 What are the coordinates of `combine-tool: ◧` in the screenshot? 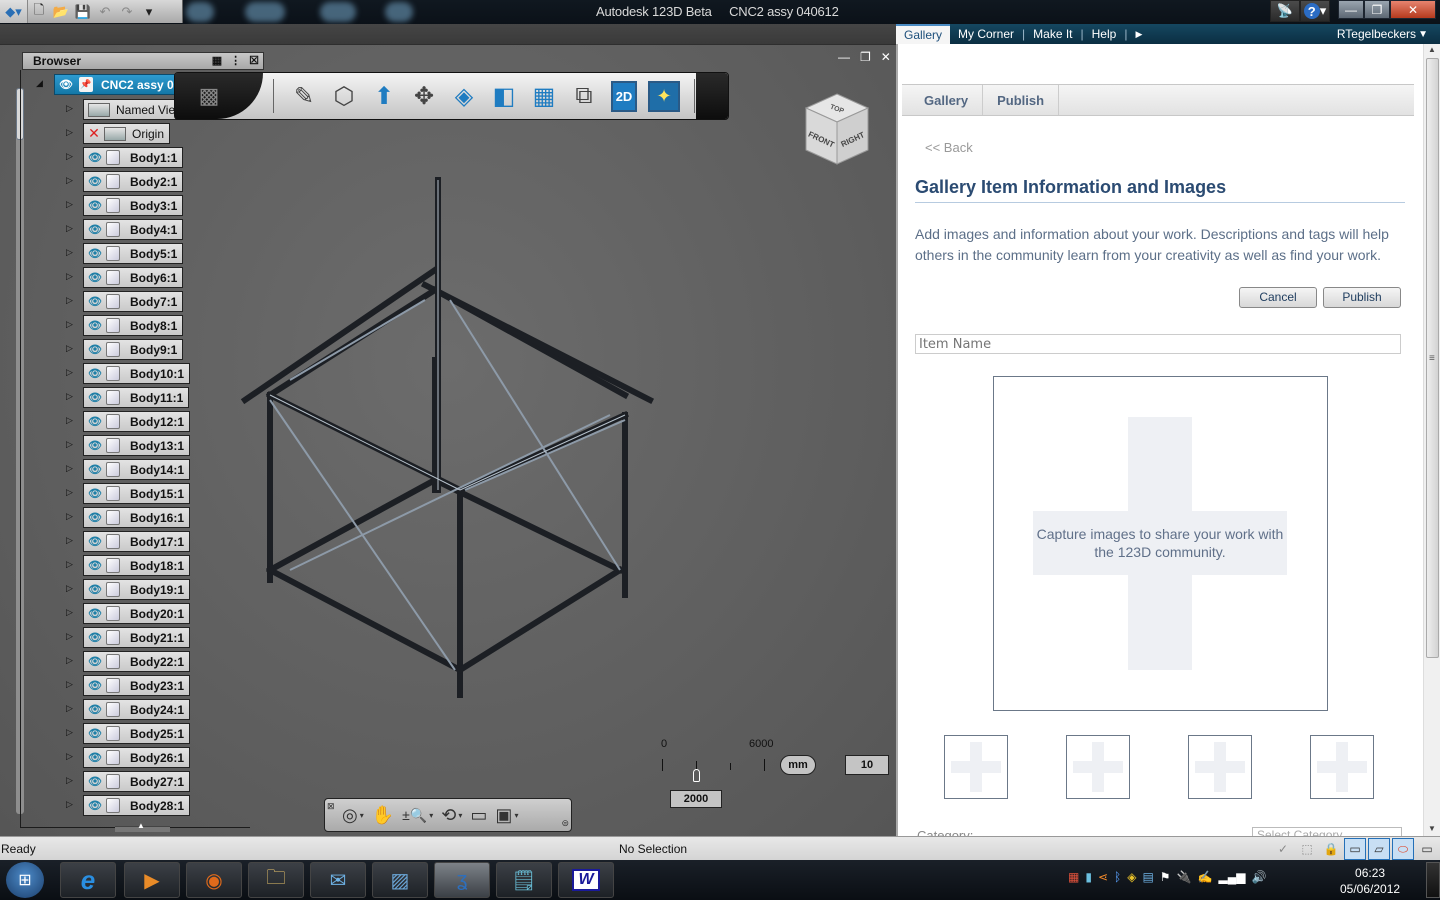 It's located at (504, 96).